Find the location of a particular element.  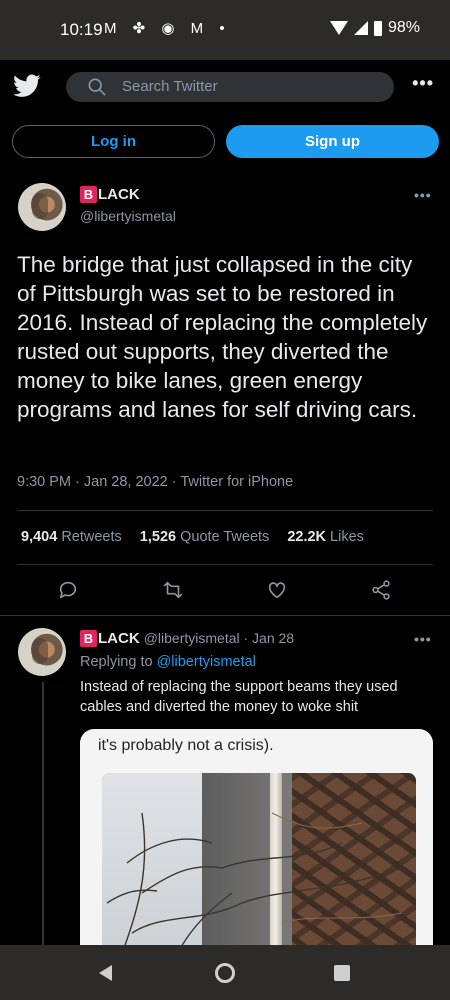

battery-icon is located at coordinates (377, 28).